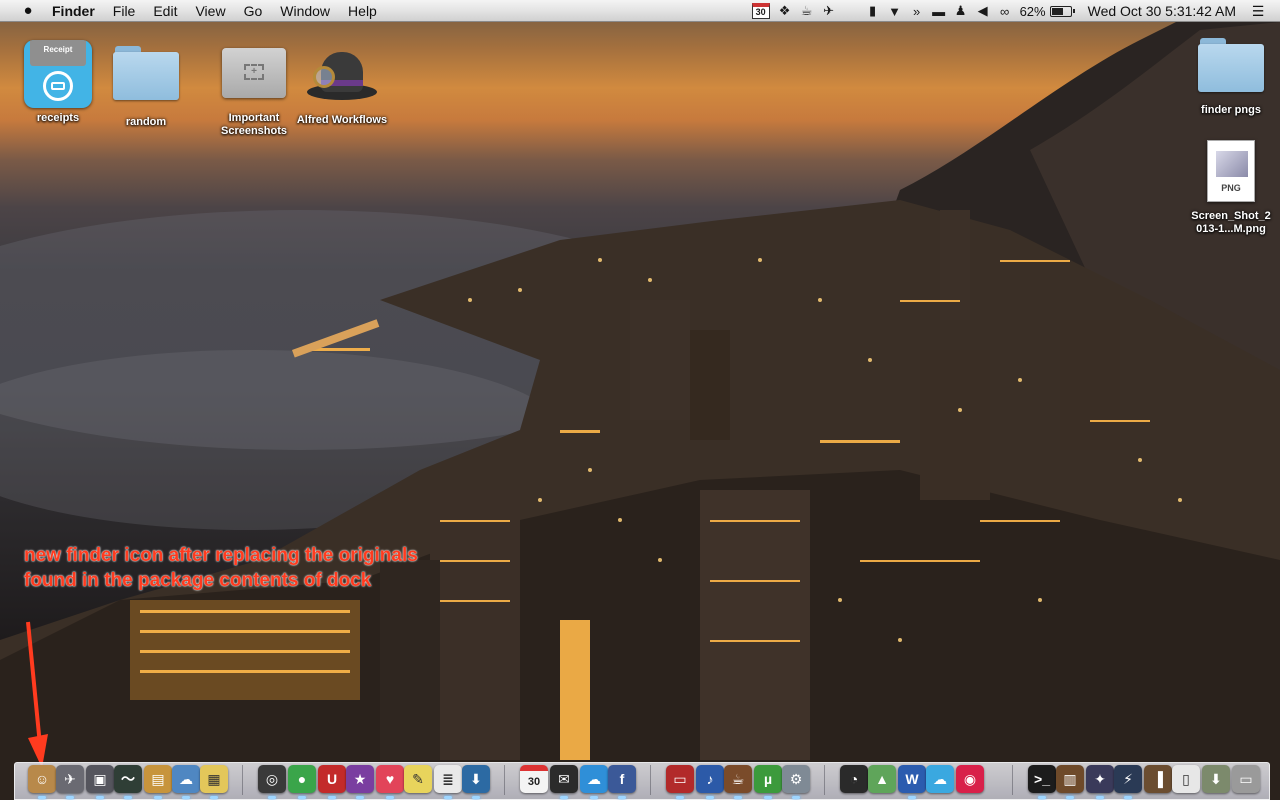 The image size is (1280, 800). Describe the element at coordinates (912, 779) in the screenshot. I see `dock-word-icon: W` at that location.